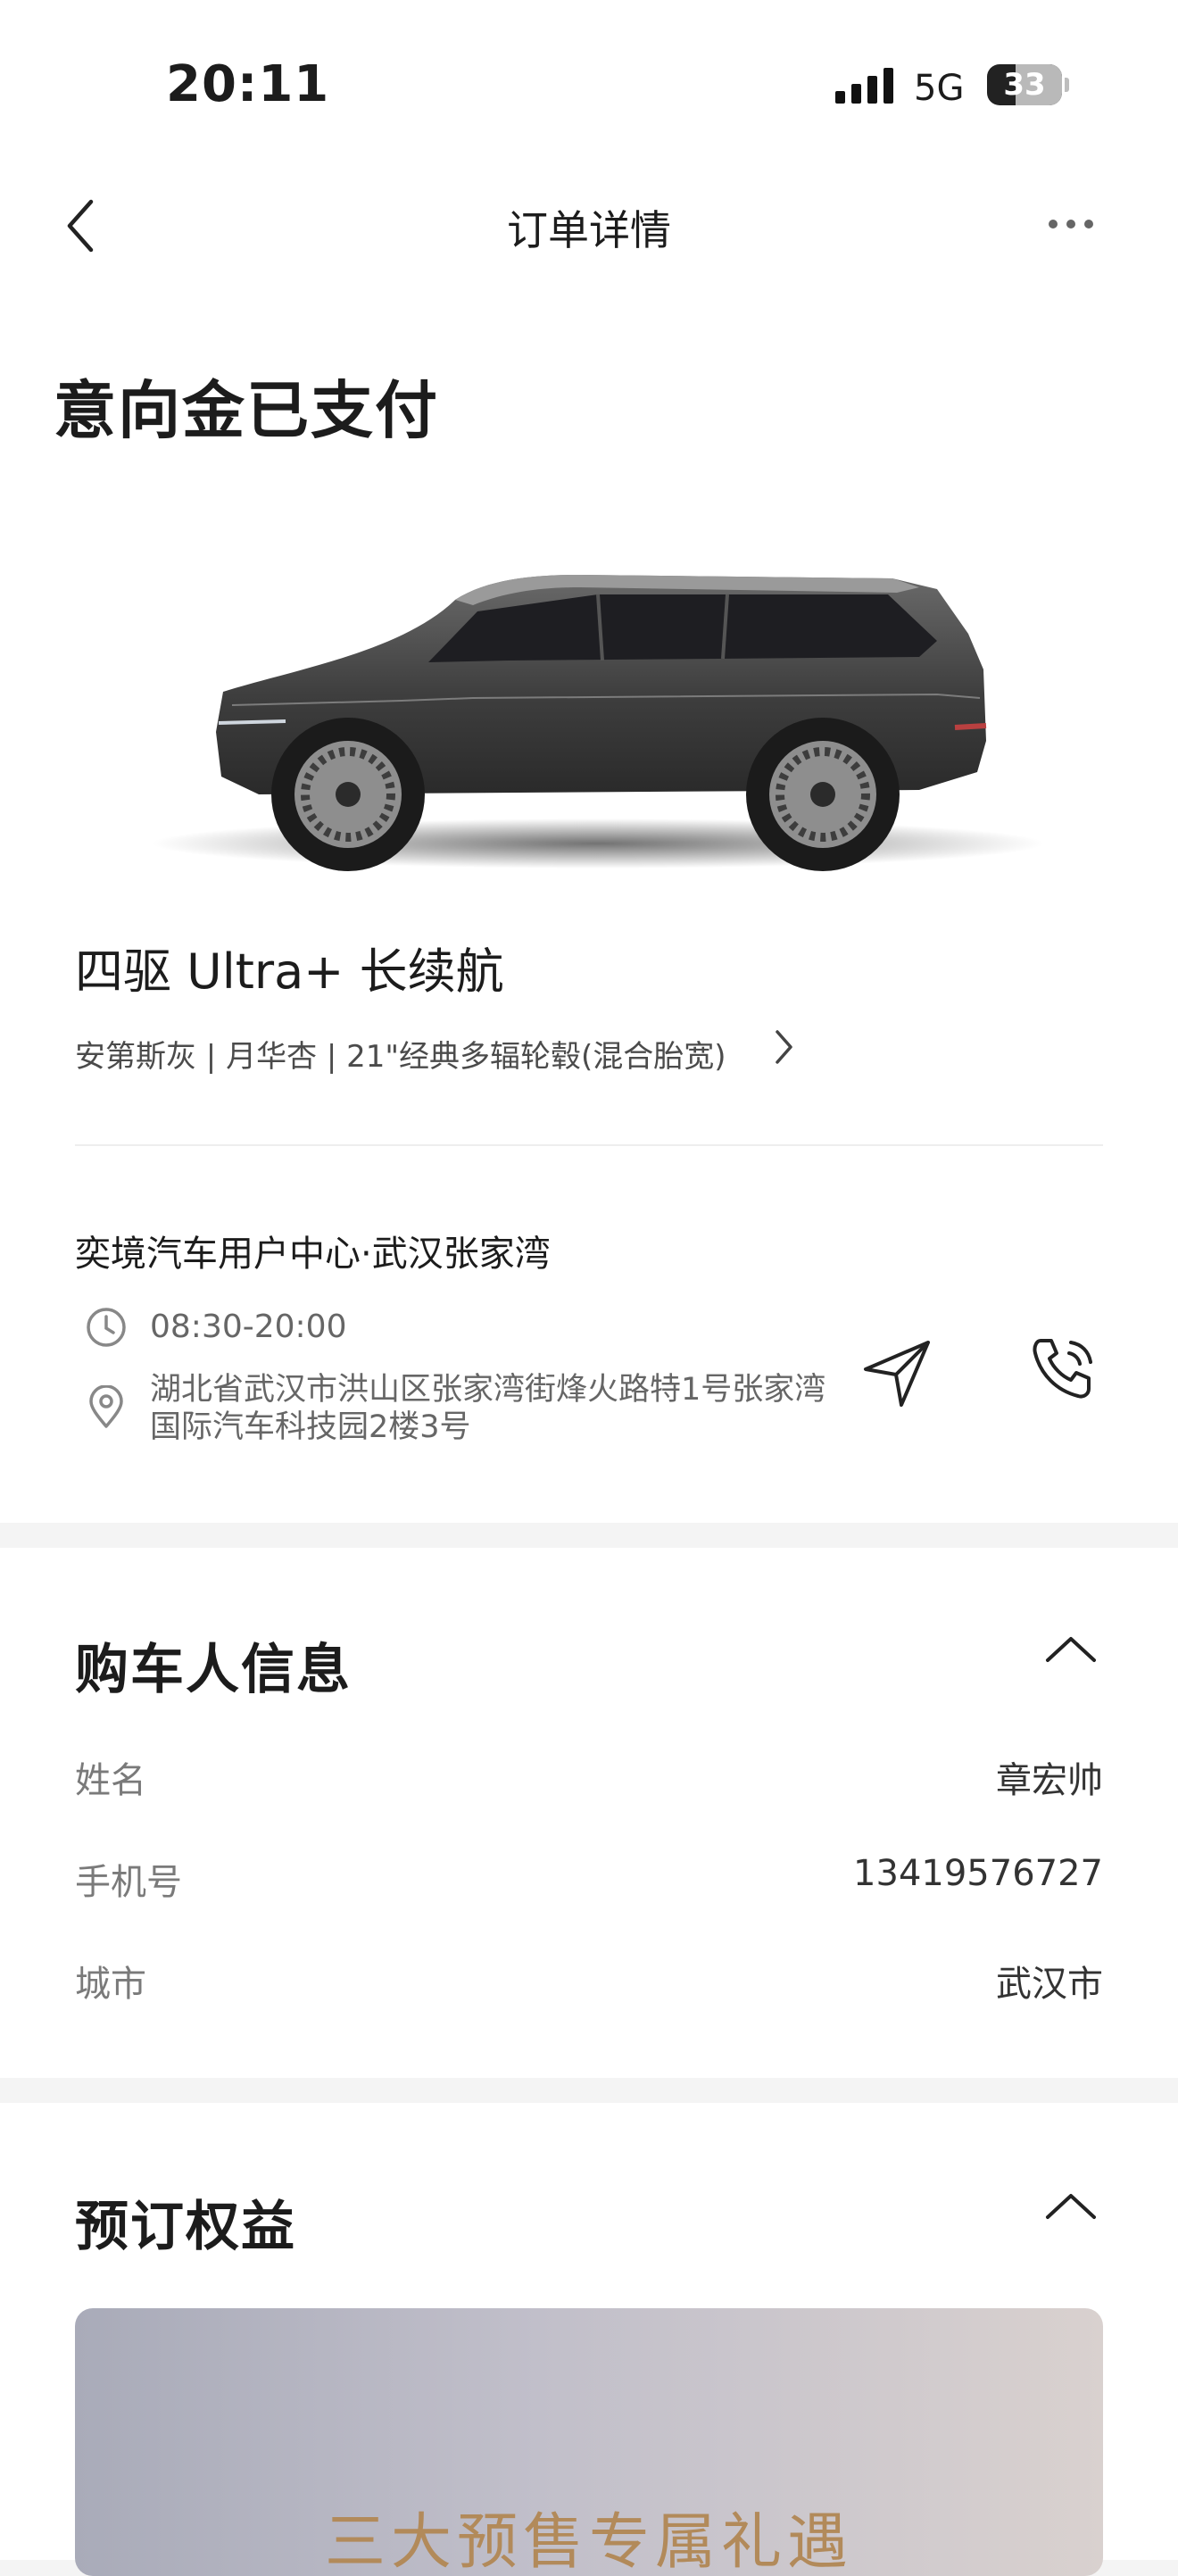 The height and width of the screenshot is (2576, 1178). I want to click on banner-text: 三大预售专属礼遇, so click(588, 2542).